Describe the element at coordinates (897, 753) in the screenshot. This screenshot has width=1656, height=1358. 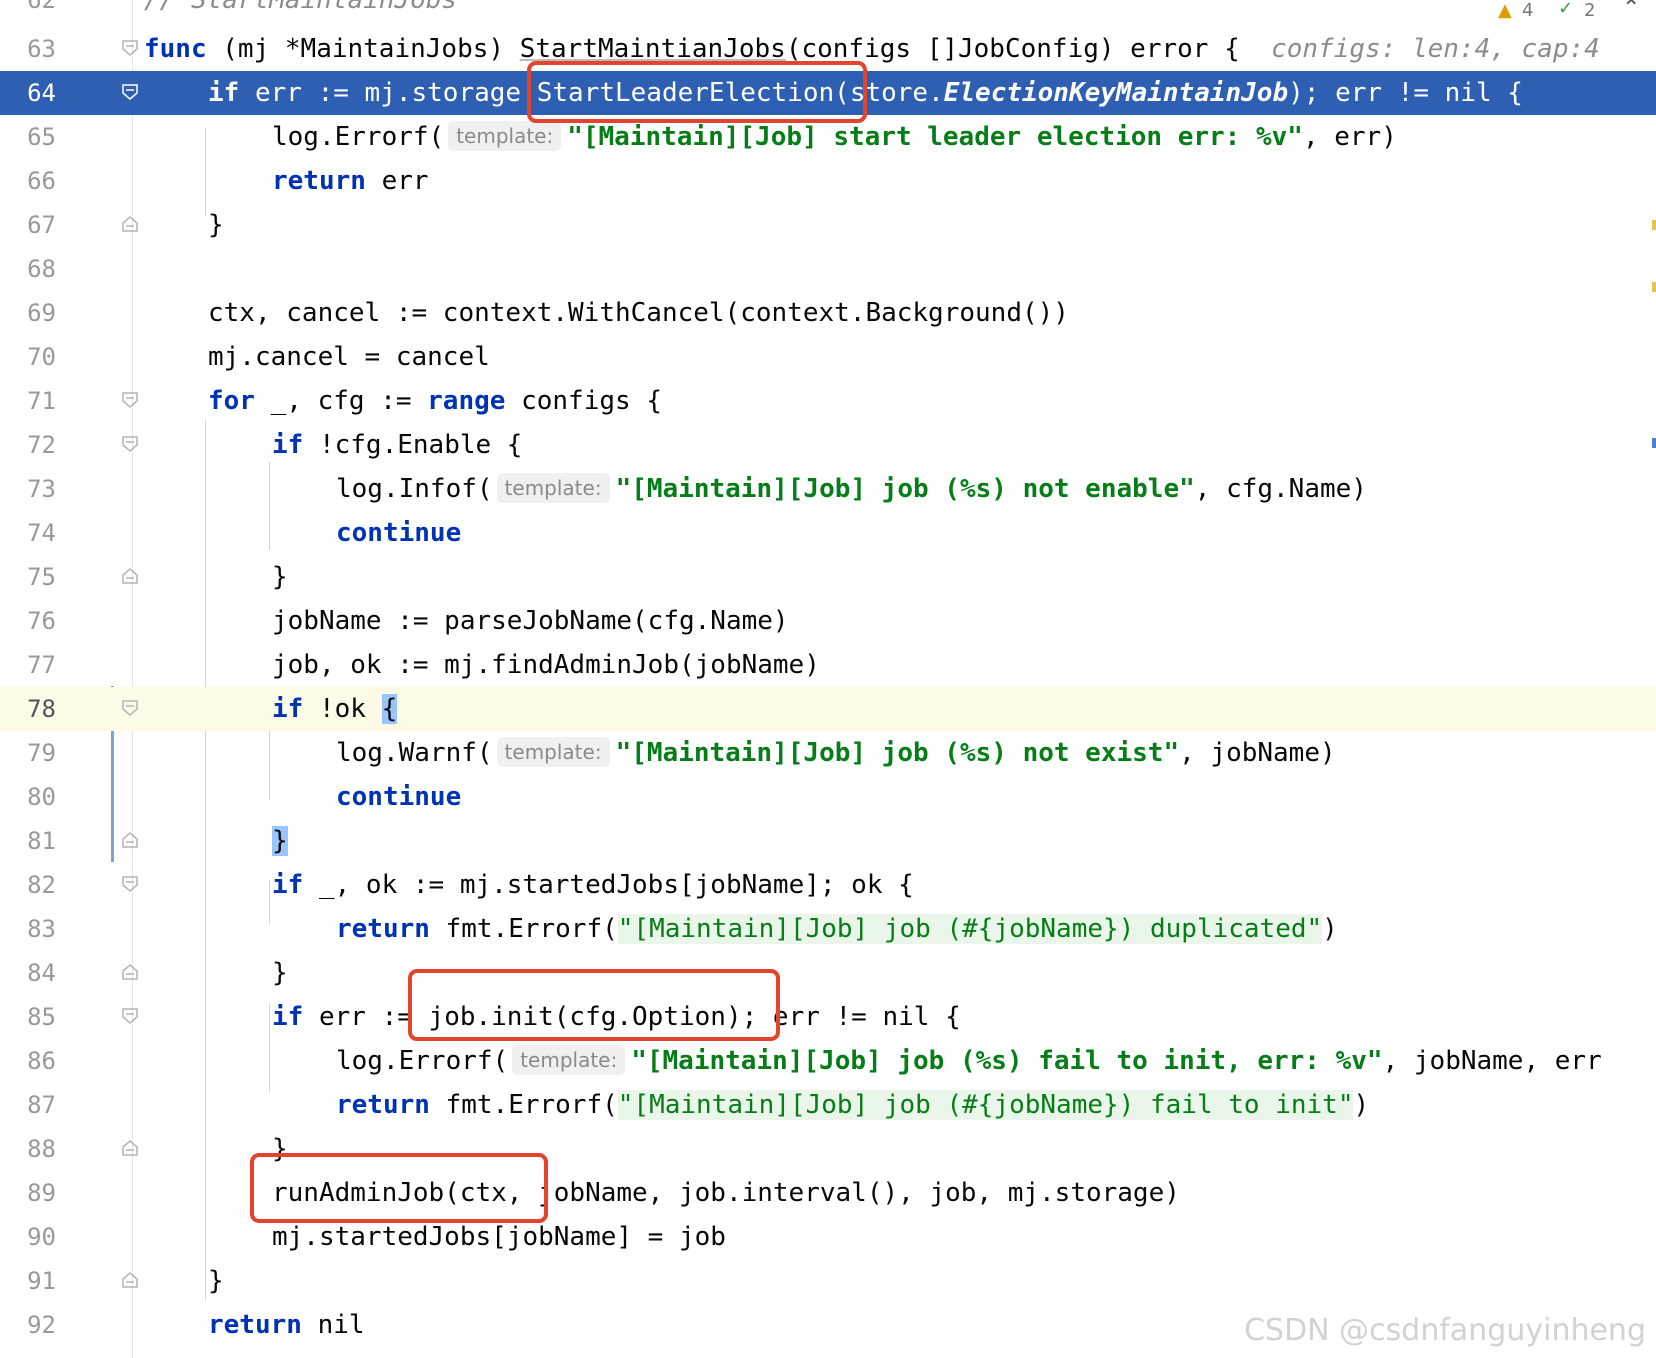
I see `string-literal: "[Maintain][Job] job (%s) not exist"` at that location.